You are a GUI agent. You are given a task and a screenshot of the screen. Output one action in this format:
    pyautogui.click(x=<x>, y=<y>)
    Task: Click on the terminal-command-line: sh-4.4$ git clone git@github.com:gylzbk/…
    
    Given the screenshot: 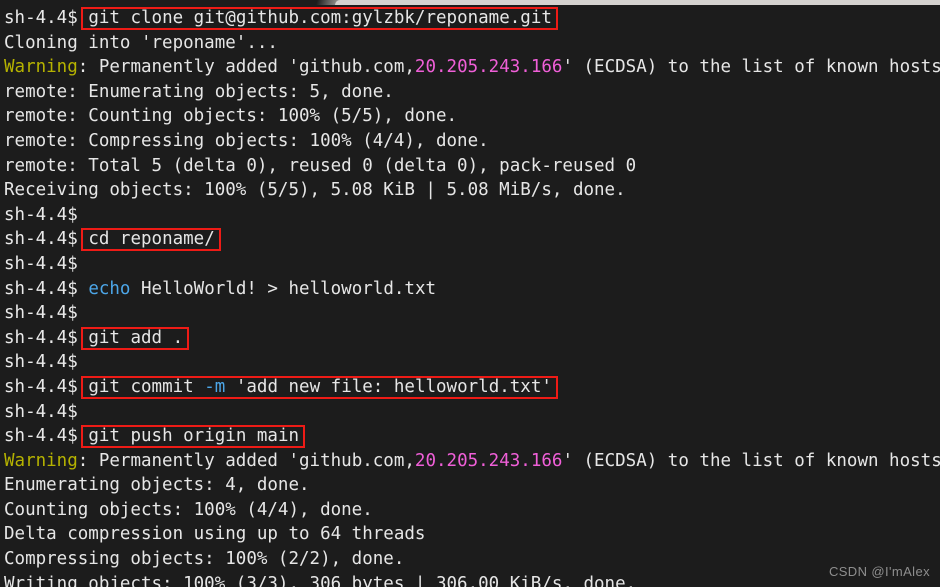 What is the action you would take?
    pyautogui.click(x=472, y=18)
    